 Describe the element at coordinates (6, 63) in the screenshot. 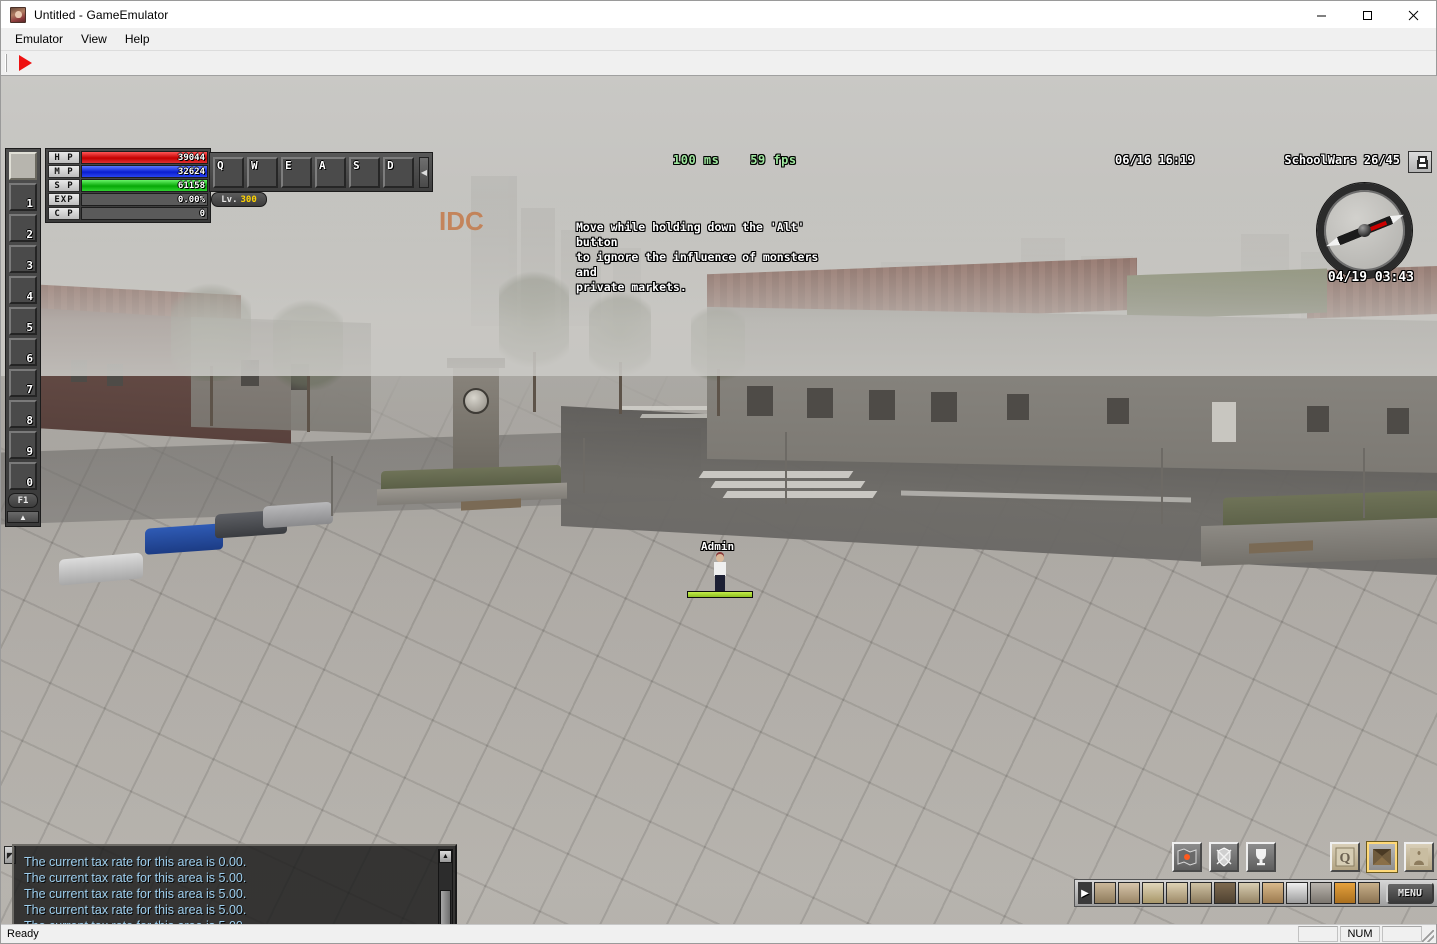

I see `toolbar-grip` at that location.